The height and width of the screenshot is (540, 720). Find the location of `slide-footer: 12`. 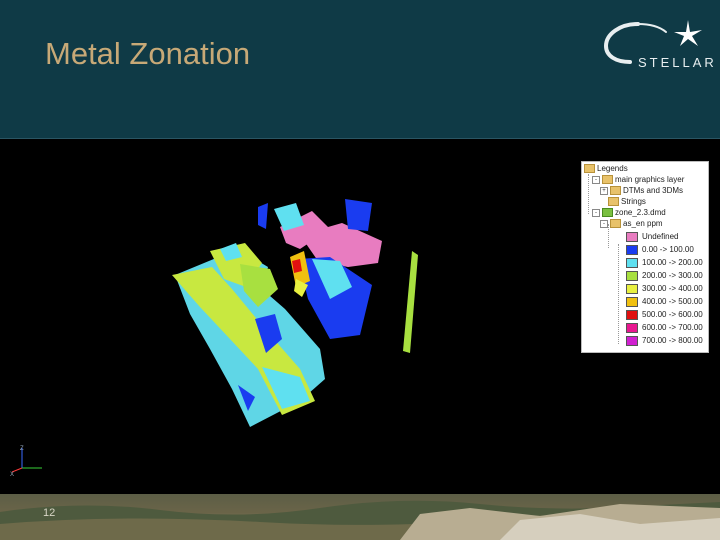

slide-footer: 12 is located at coordinates (360, 517).